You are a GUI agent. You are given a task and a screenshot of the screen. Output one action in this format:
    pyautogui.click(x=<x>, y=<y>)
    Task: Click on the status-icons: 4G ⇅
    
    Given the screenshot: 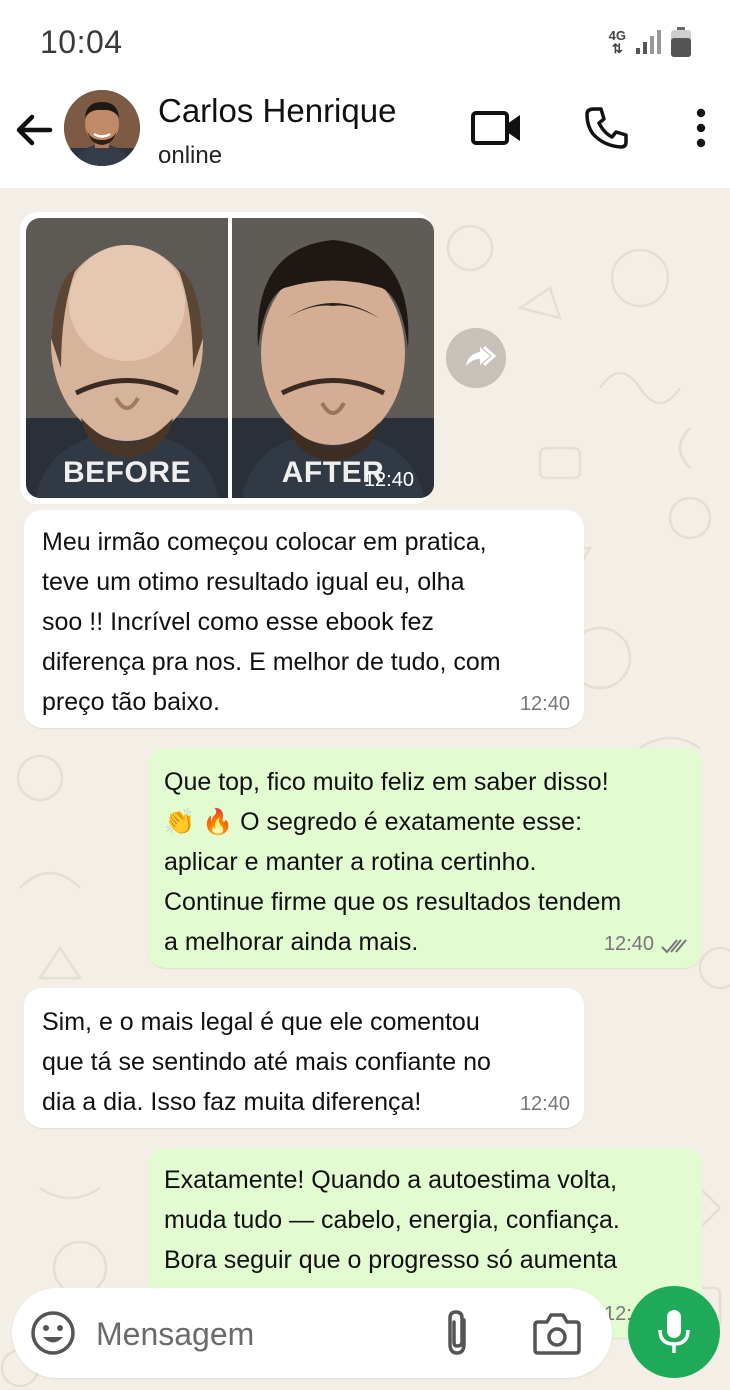 What is the action you would take?
    pyautogui.click(x=650, y=42)
    